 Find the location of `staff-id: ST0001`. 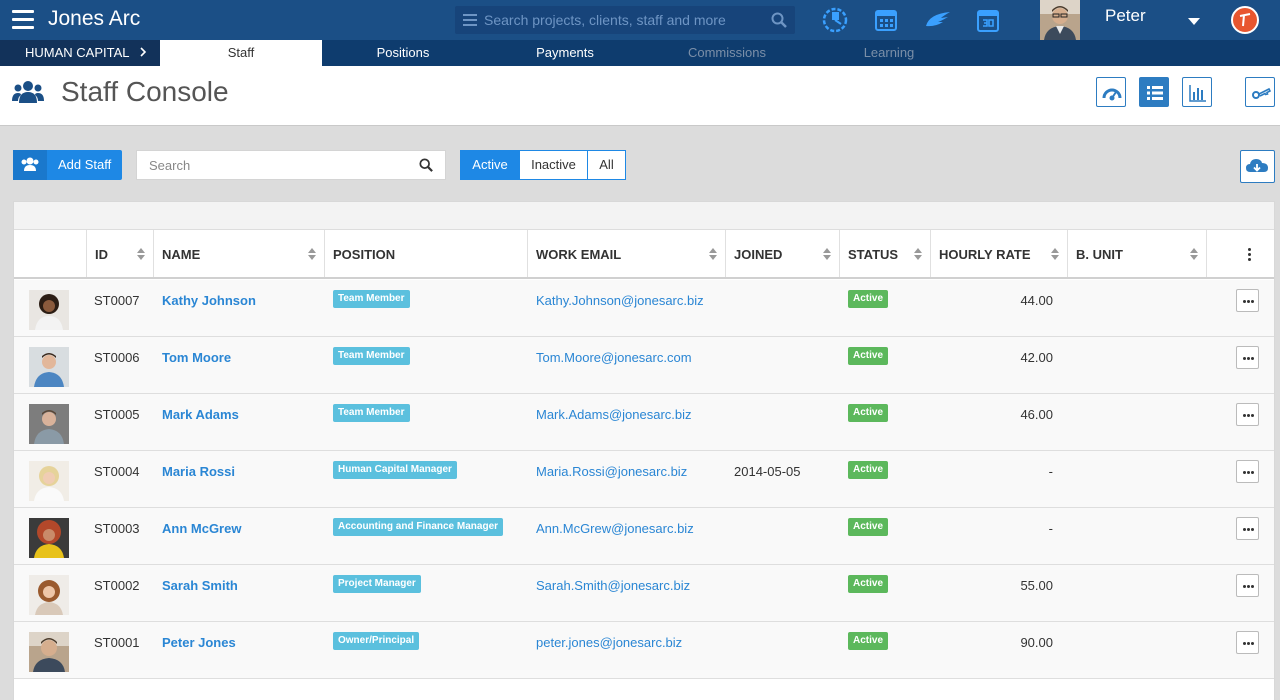

staff-id: ST0001 is located at coordinates (117, 642).